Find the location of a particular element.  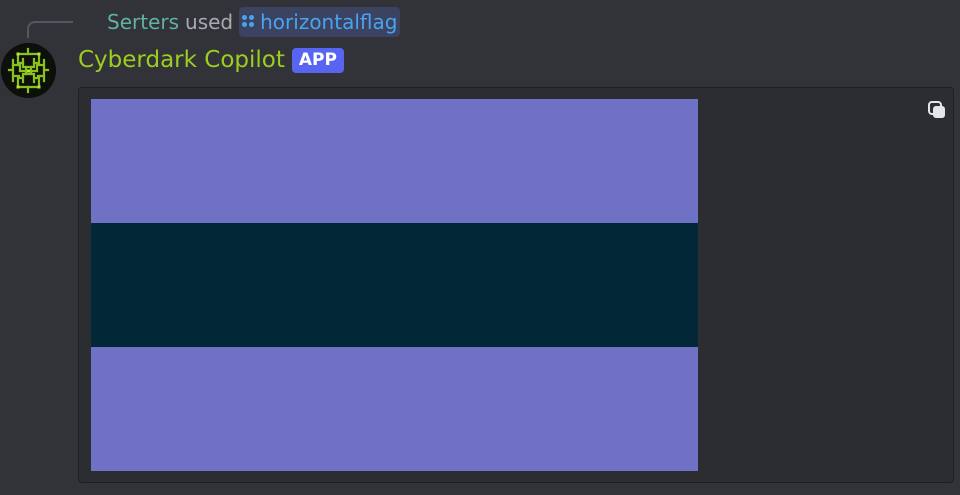

reply-username: Serters is located at coordinates (143, 22).